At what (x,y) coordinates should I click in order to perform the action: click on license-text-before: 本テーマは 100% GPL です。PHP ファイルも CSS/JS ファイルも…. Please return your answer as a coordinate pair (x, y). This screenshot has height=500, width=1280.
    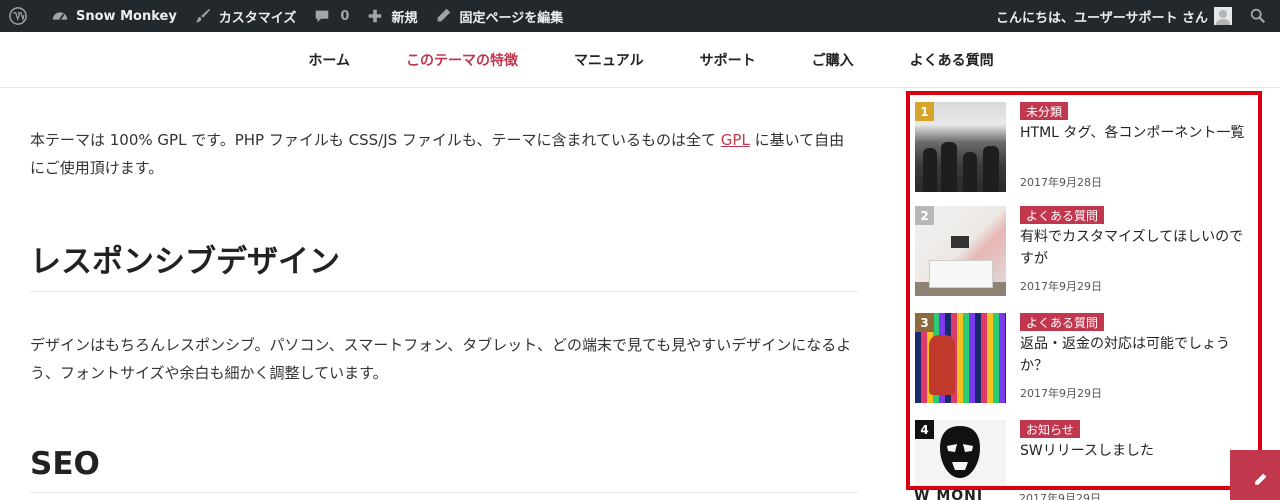
    Looking at the image, I should click on (375, 140).